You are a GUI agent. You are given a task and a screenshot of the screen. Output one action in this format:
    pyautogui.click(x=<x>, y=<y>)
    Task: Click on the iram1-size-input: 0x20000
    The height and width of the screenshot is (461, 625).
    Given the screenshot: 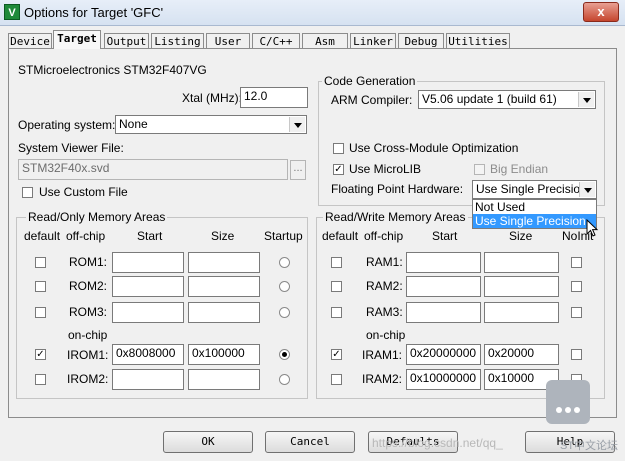 What is the action you would take?
    pyautogui.click(x=521, y=354)
    